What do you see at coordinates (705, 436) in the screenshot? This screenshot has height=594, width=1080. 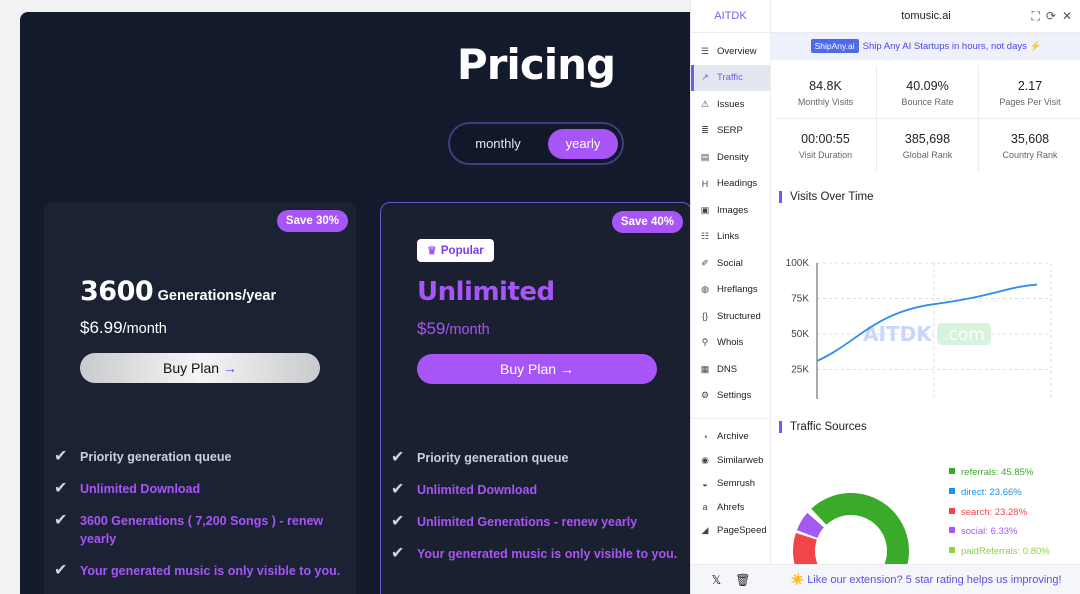 I see `archive-icon: ◔` at bounding box center [705, 436].